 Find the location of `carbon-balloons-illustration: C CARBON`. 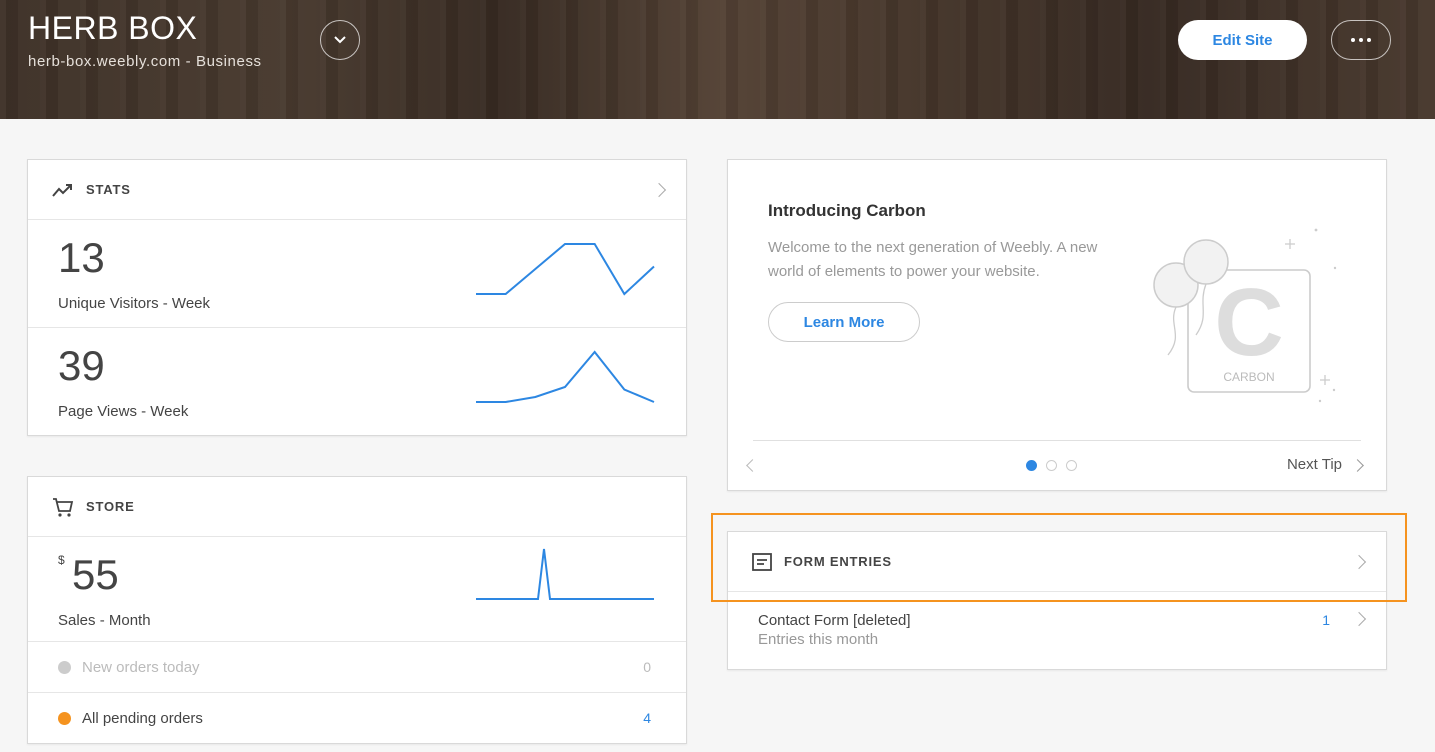

carbon-balloons-illustration: C CARBON is located at coordinates (1245, 315).